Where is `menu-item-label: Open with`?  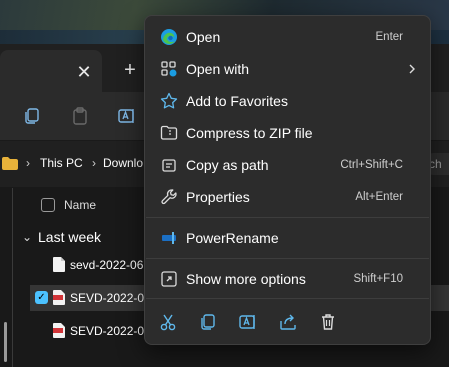 menu-item-label: Open with is located at coordinates (218, 69).